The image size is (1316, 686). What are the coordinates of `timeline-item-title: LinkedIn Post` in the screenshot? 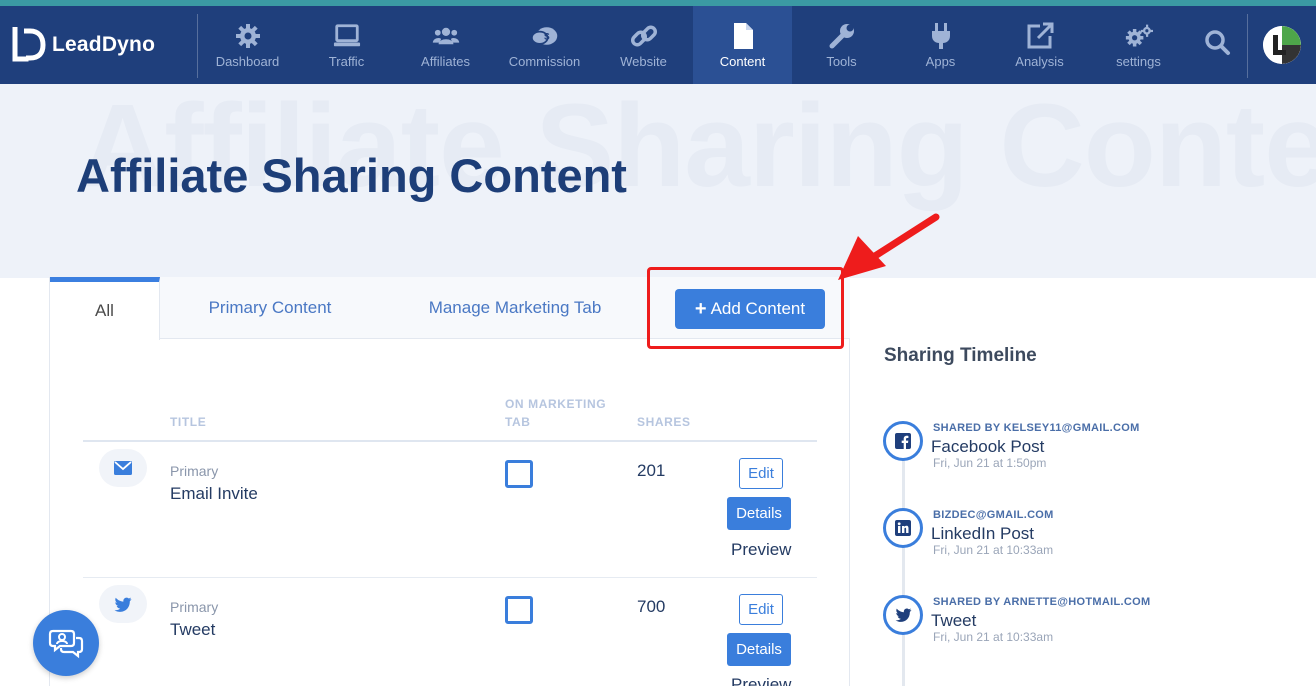 It's located at (983, 533).